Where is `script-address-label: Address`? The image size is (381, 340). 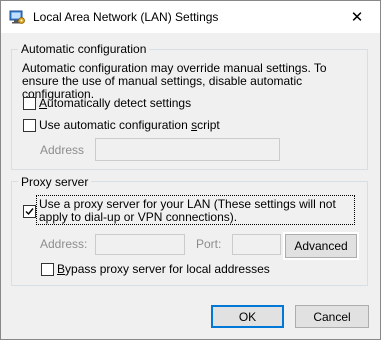 script-address-label: Address is located at coordinates (62, 150).